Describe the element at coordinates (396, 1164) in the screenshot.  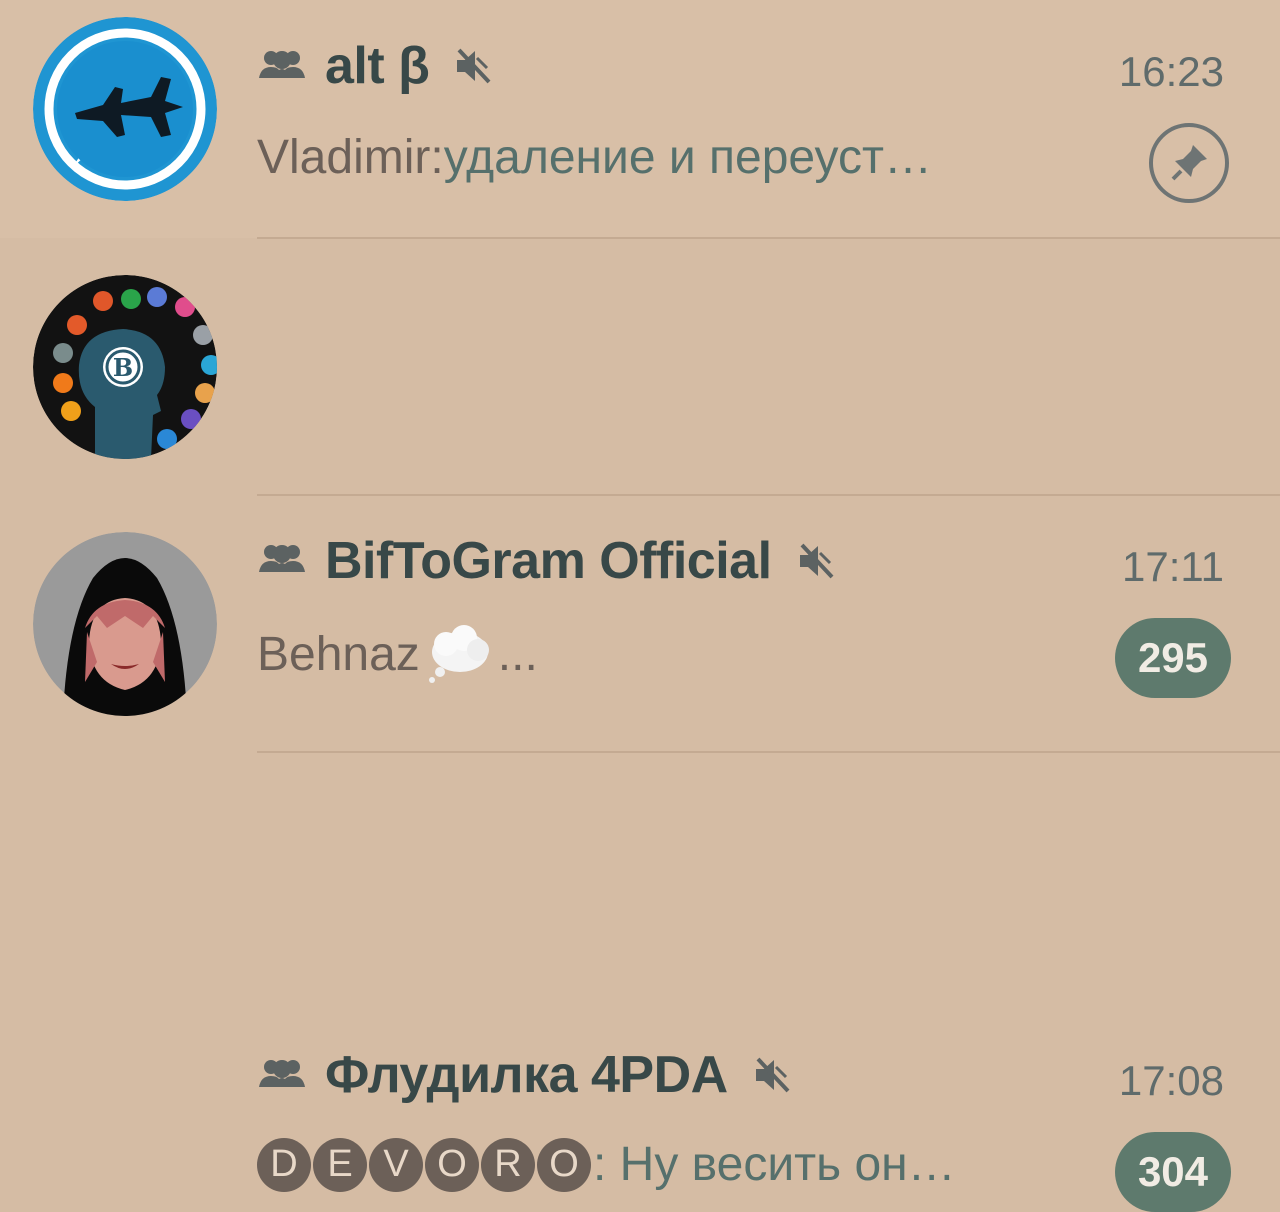
I see `sender-letter: V` at that location.